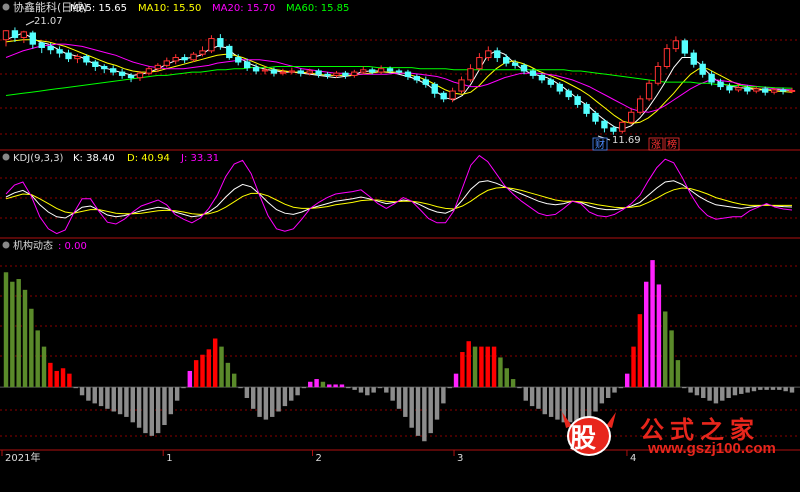 The height and width of the screenshot is (492, 800). Describe the element at coordinates (319, 458) in the screenshot. I see `time-label: 2` at that location.